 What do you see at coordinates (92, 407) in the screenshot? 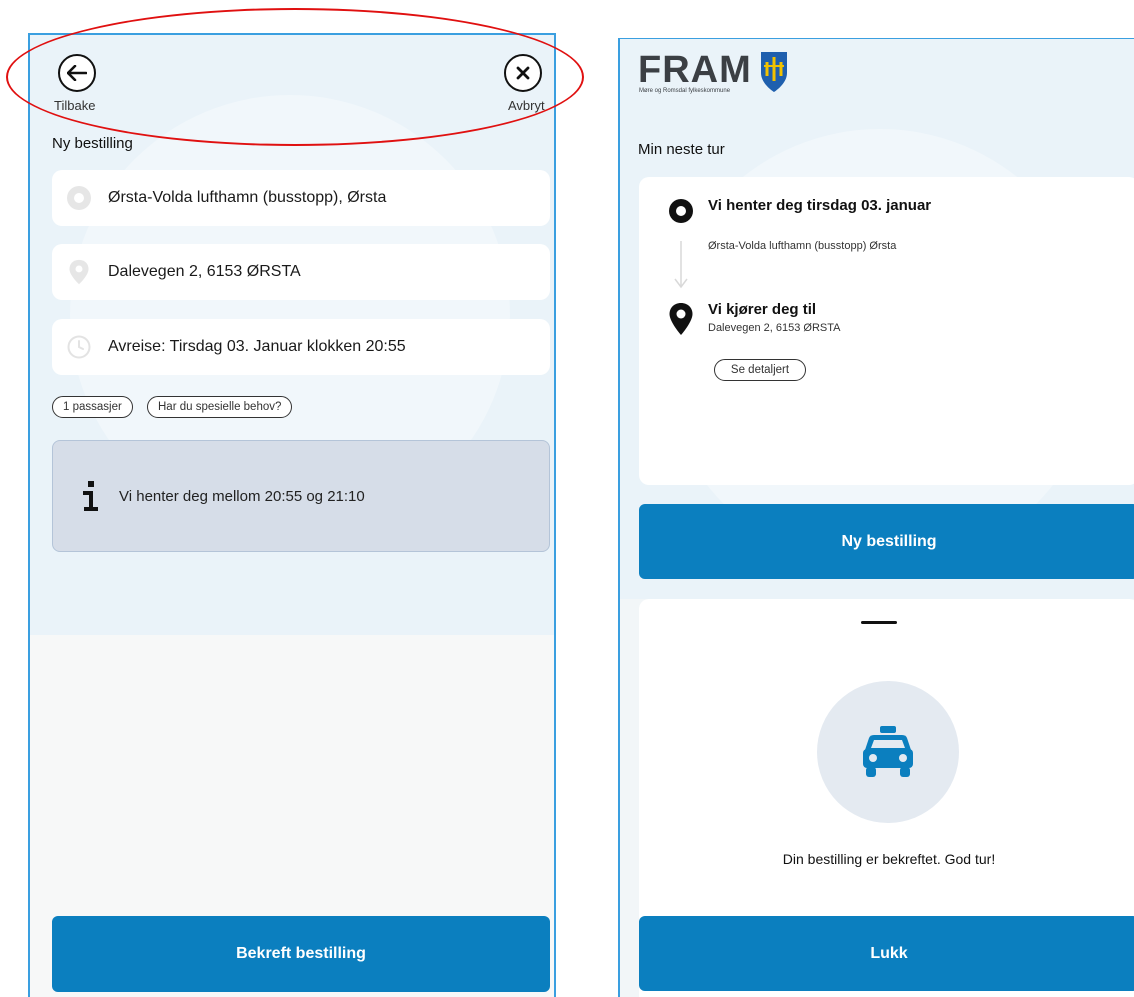
I see `passengers-chip: 1 passasjer` at bounding box center [92, 407].